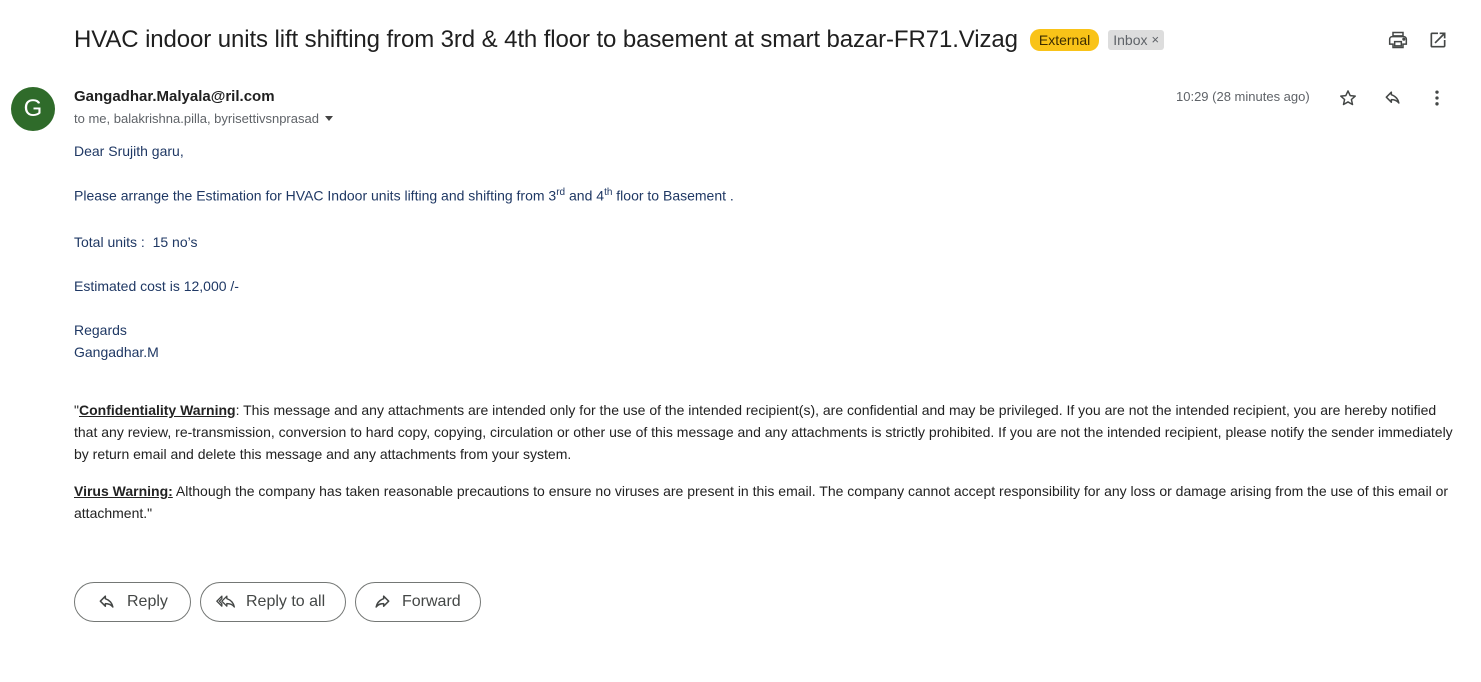 The image size is (1481, 682). I want to click on reply-all-button: Reply to all, so click(273, 602).